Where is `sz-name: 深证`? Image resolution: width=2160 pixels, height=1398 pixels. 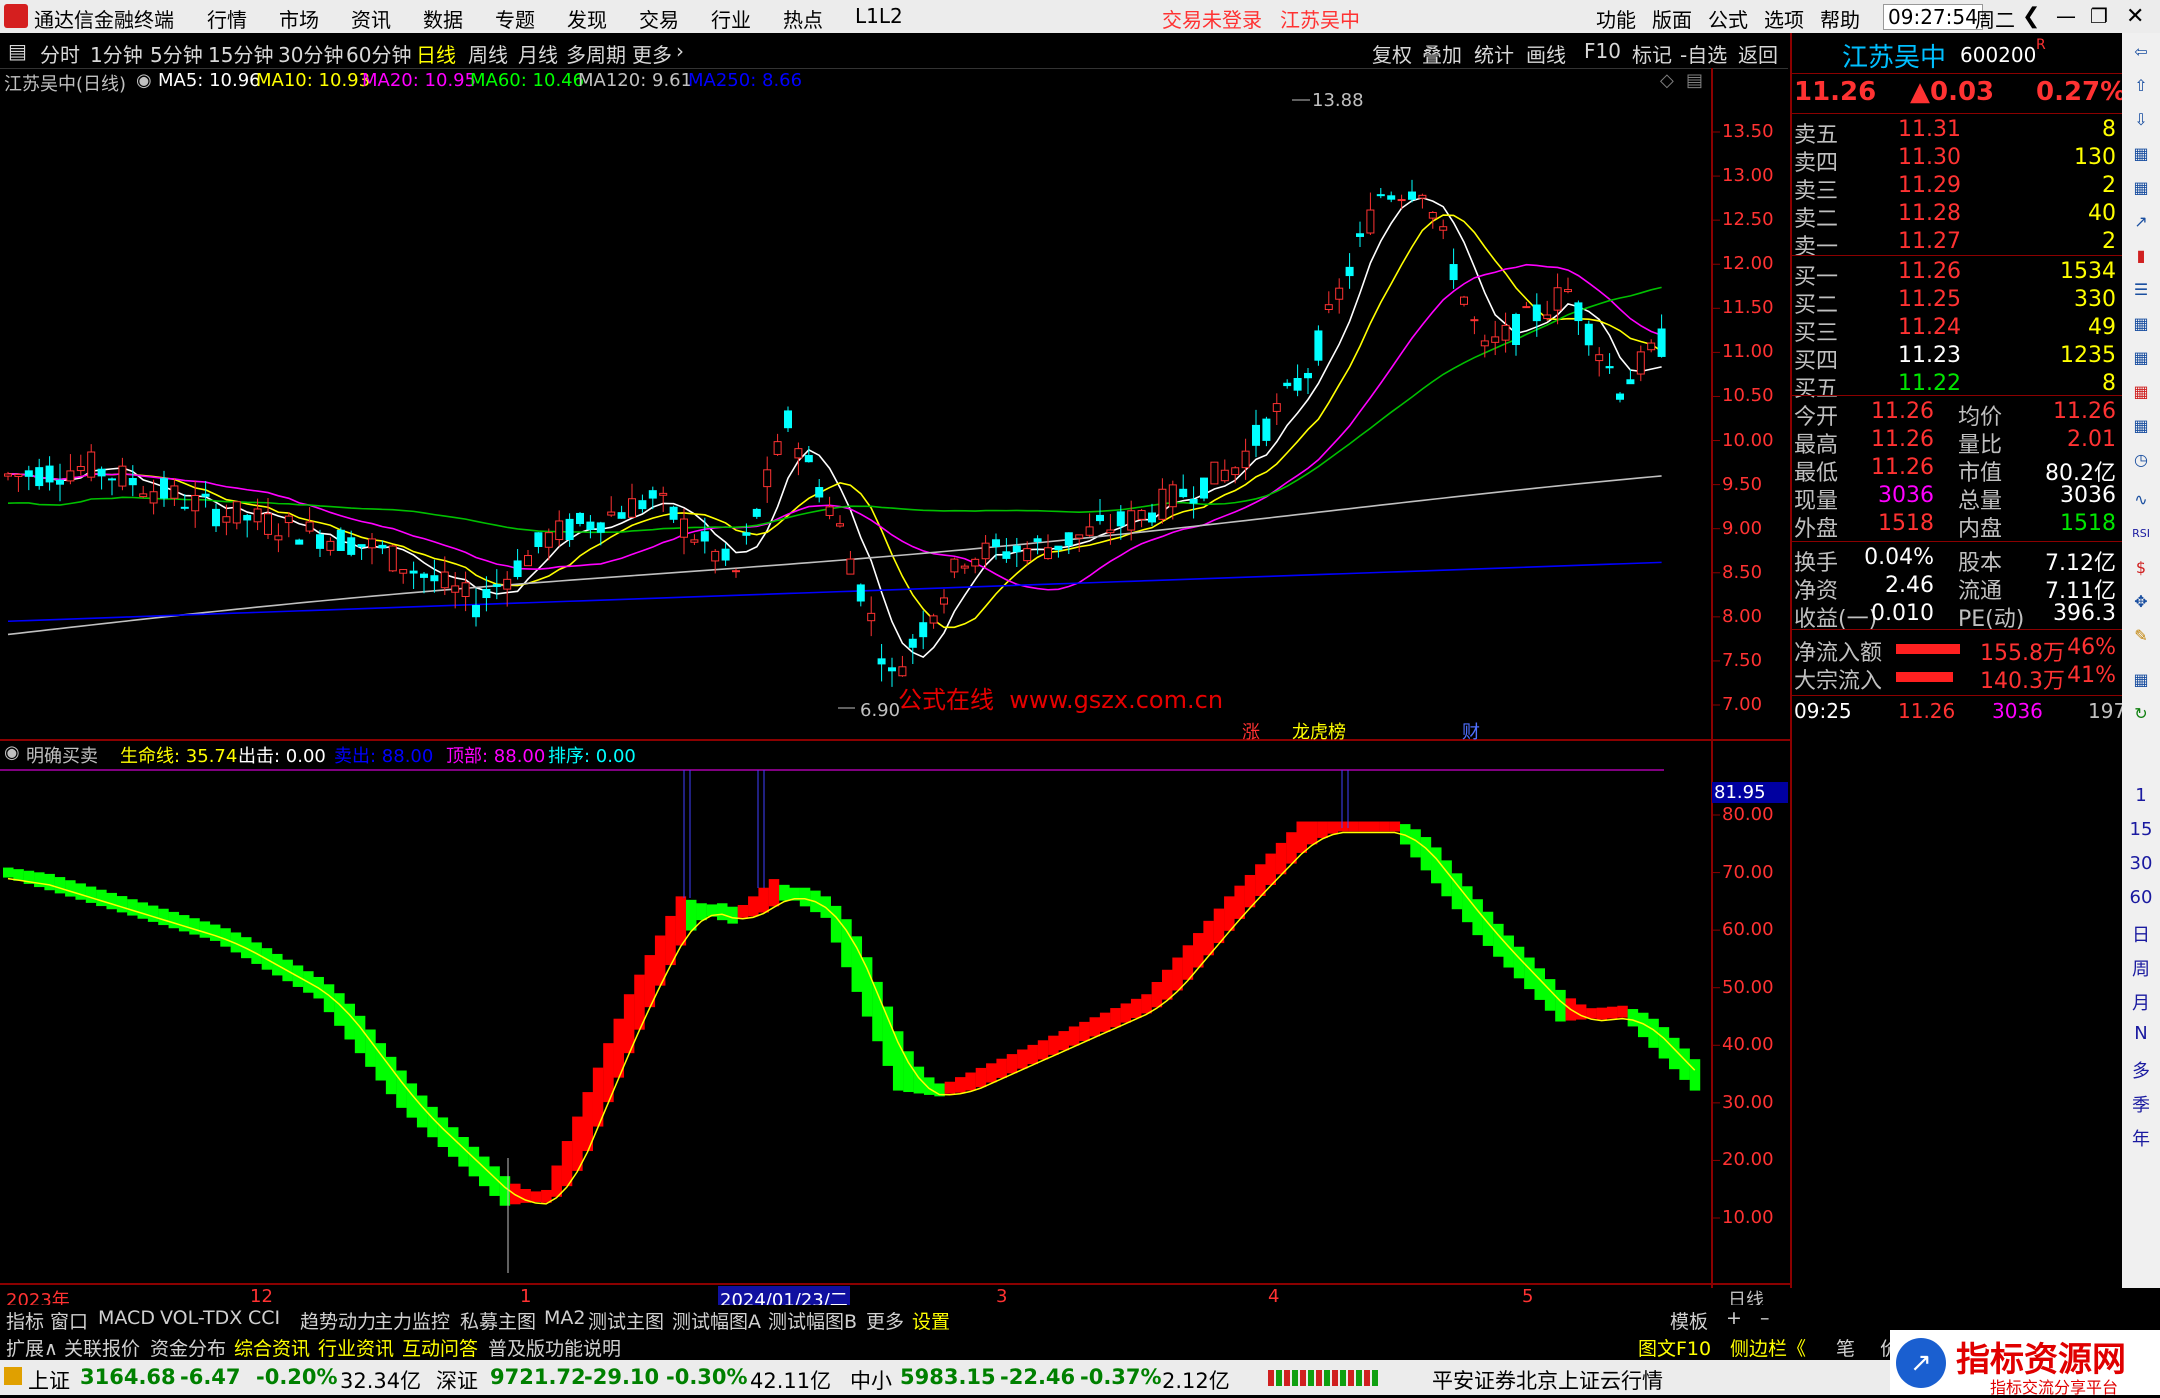 sz-name: 深证 is located at coordinates (457, 1380).